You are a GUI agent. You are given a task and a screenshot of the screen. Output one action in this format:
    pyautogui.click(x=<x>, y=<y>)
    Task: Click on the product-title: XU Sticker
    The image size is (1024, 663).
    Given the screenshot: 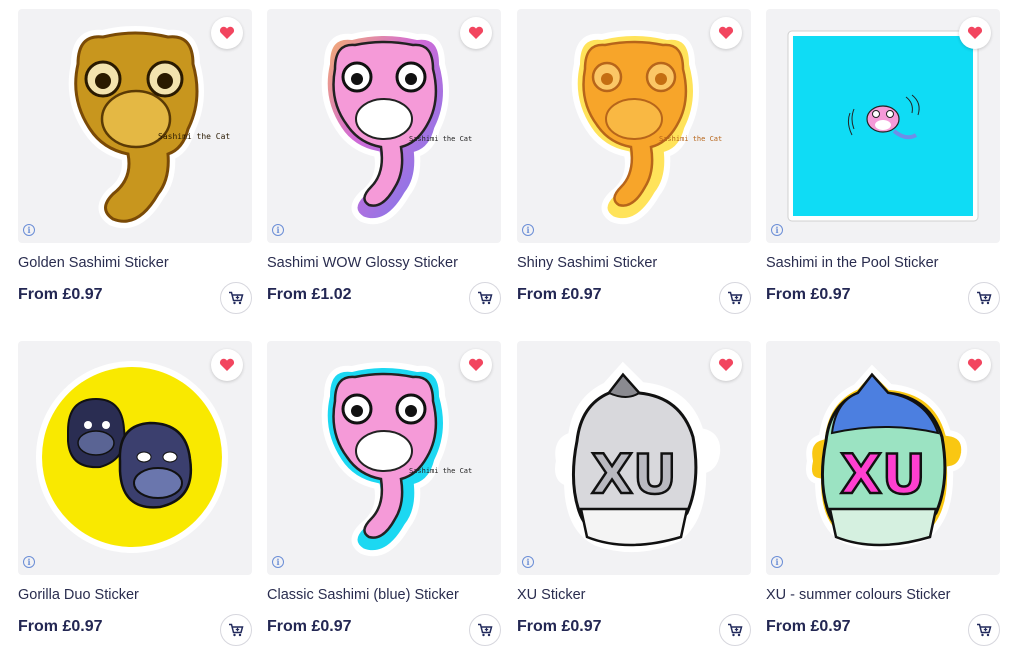 What is the action you would take?
    pyautogui.click(x=617, y=595)
    